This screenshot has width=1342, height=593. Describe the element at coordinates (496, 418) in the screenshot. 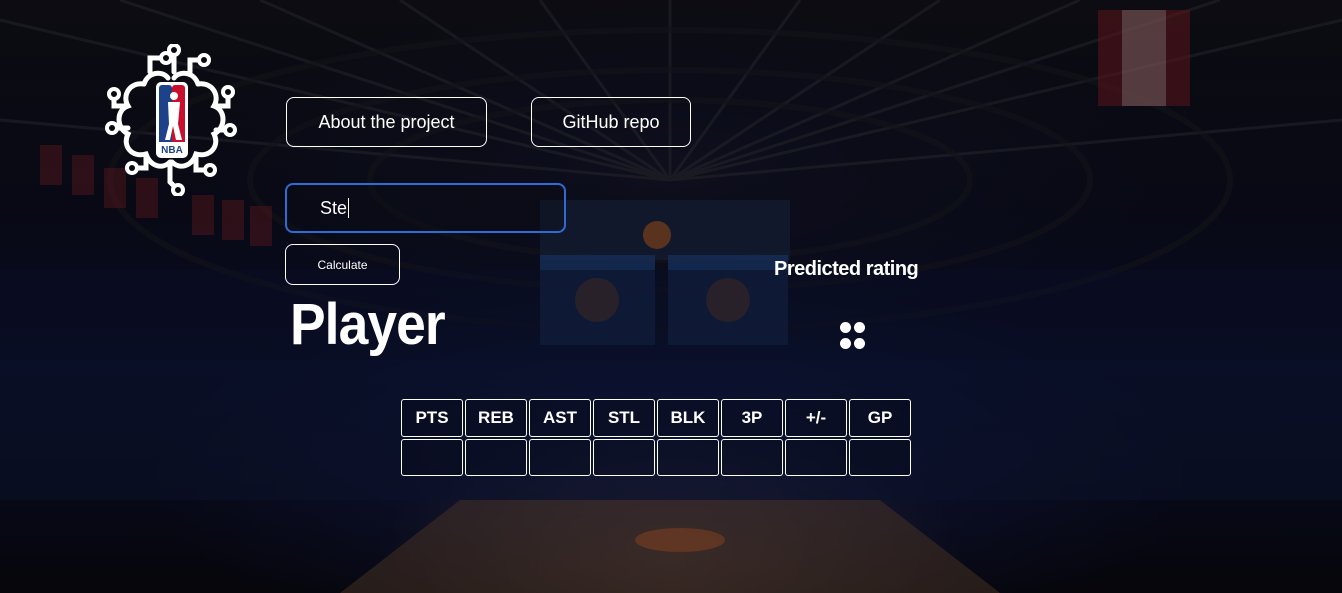

I see `stat-header-reb: REB` at that location.